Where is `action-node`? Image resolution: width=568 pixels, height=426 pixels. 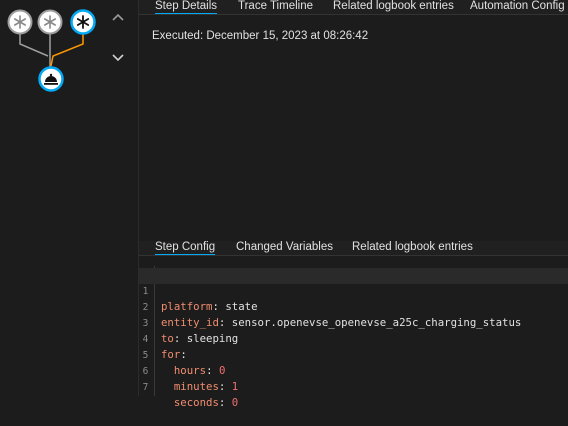
action-node is located at coordinates (51, 79).